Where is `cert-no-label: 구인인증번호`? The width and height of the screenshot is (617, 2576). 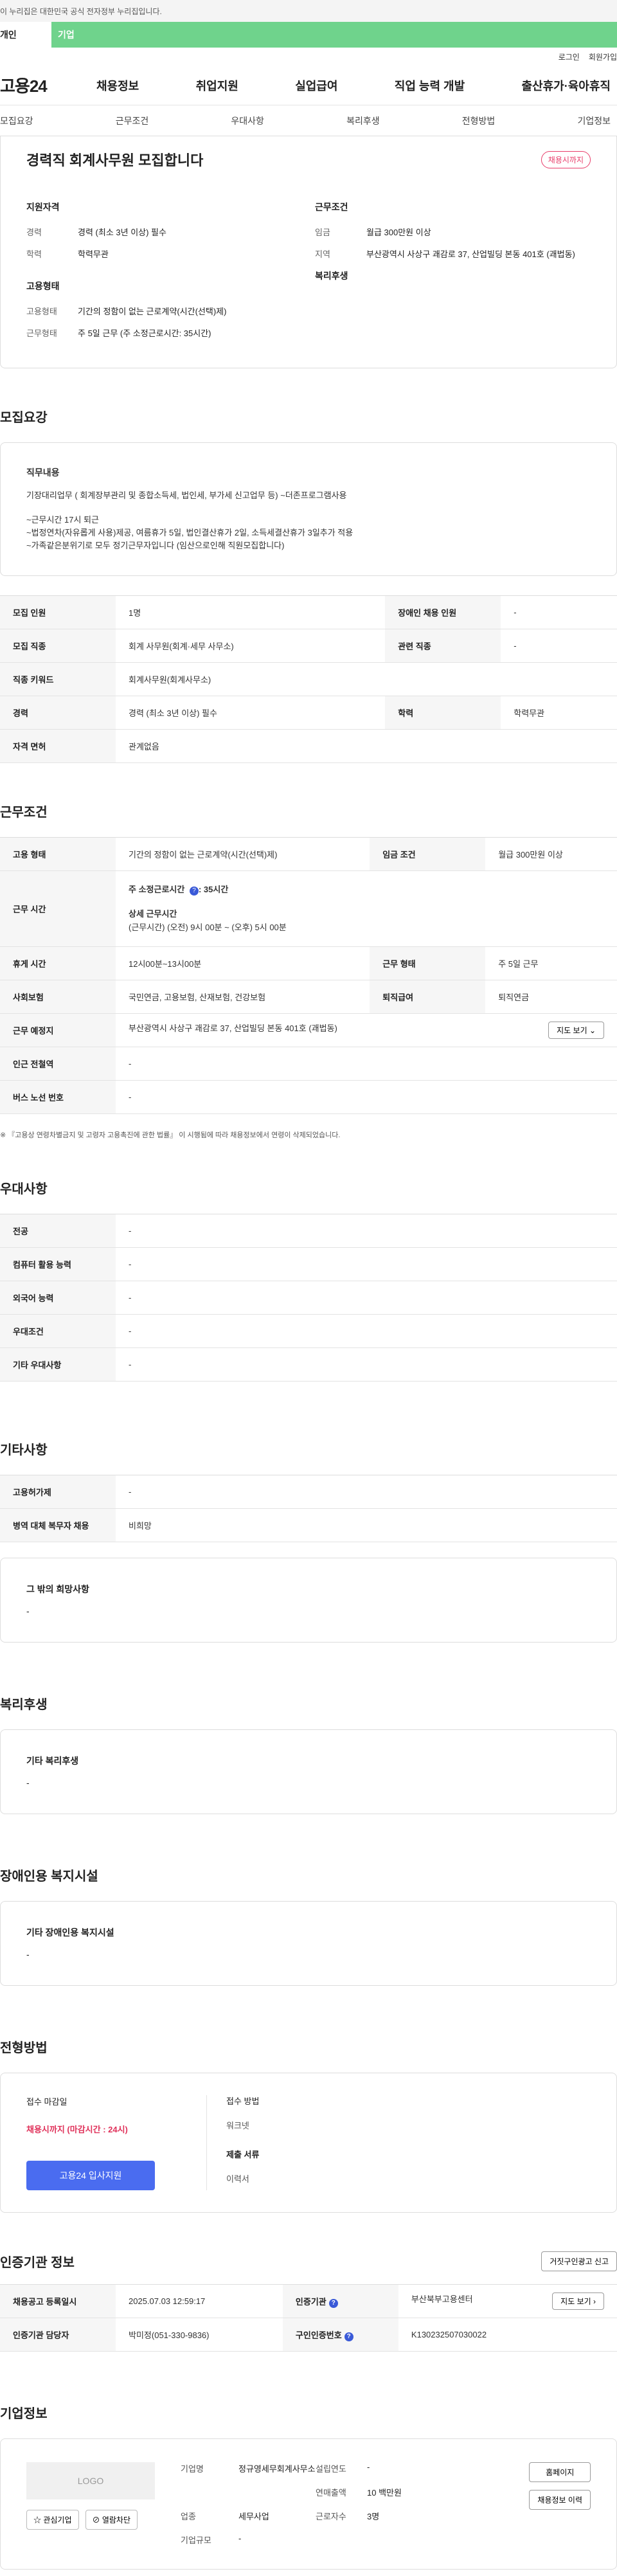 cert-no-label: 구인인증번호 is located at coordinates (318, 2335).